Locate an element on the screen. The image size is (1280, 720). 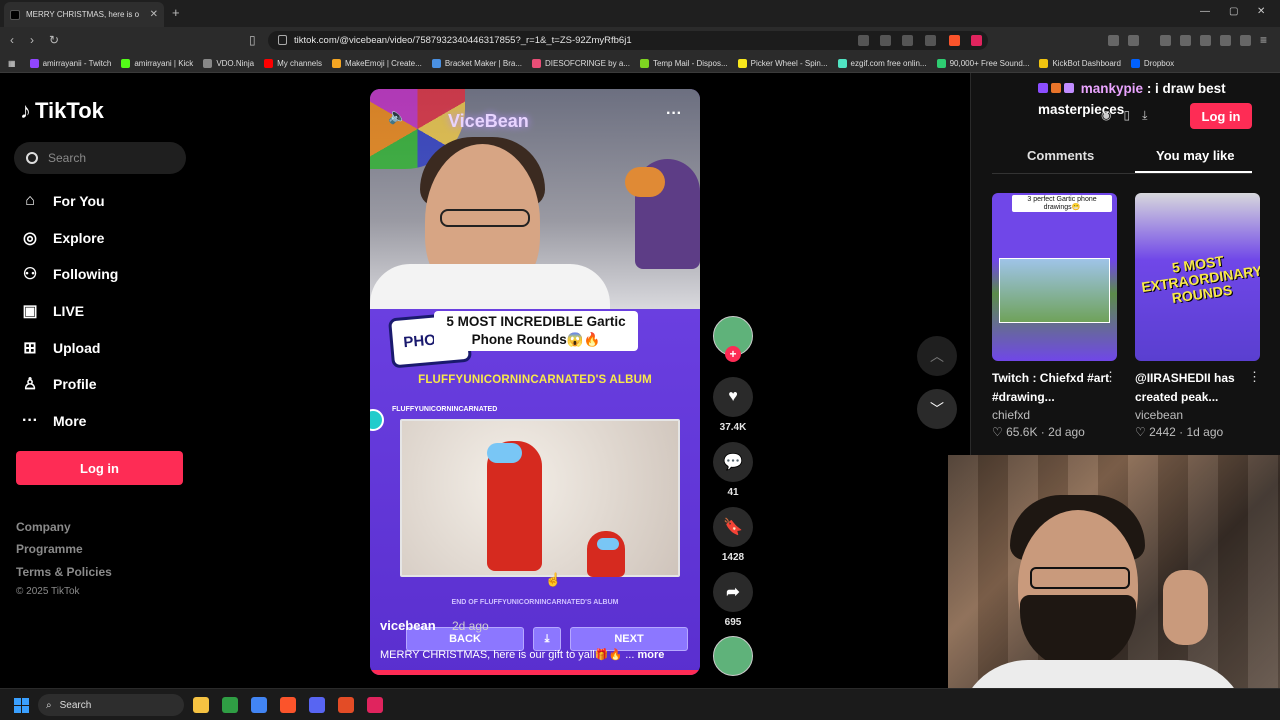
video-options-icon: ··· is located at coordinates (674, 114).